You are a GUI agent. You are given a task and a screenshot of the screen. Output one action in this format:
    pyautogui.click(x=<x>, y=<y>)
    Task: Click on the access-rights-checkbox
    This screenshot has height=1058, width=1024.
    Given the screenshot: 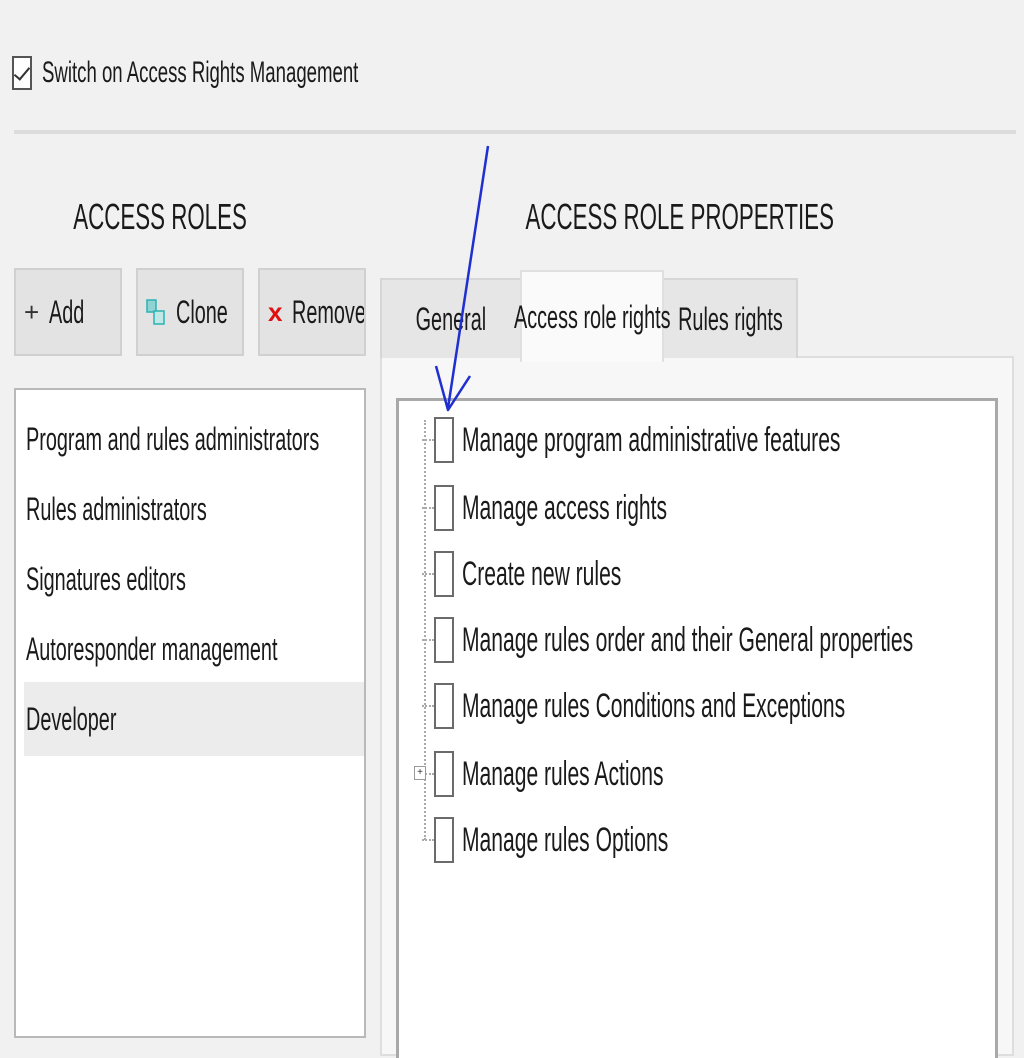 What is the action you would take?
    pyautogui.click(x=22, y=73)
    